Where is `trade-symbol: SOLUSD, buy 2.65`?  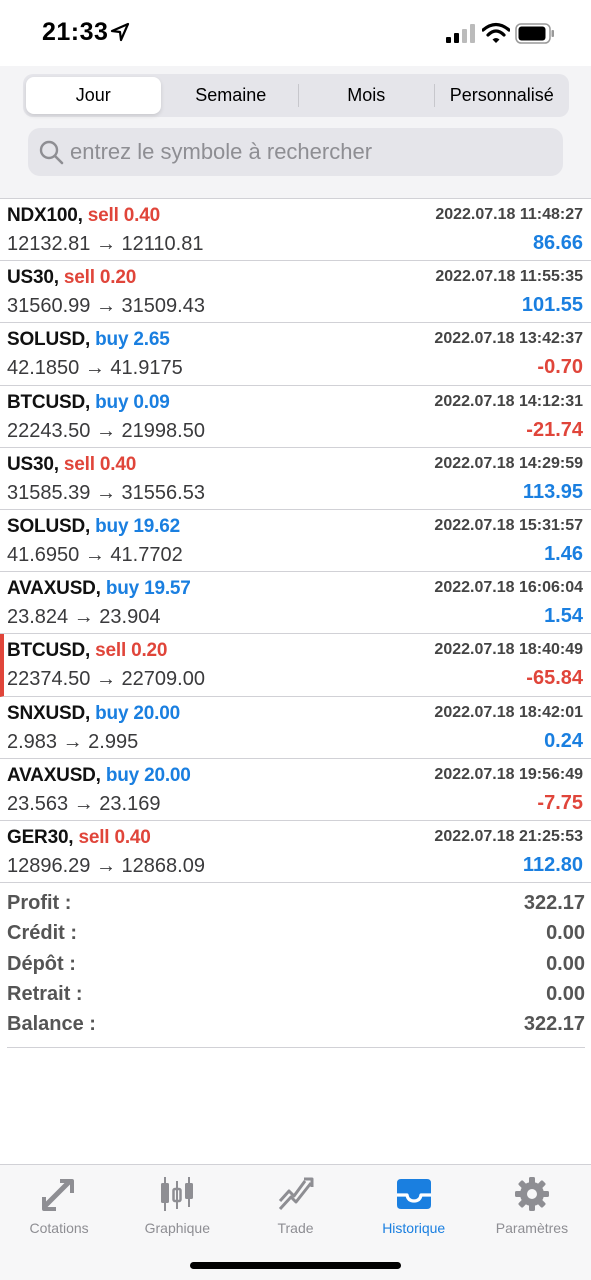 trade-symbol: SOLUSD, buy 2.65 is located at coordinates (88, 340).